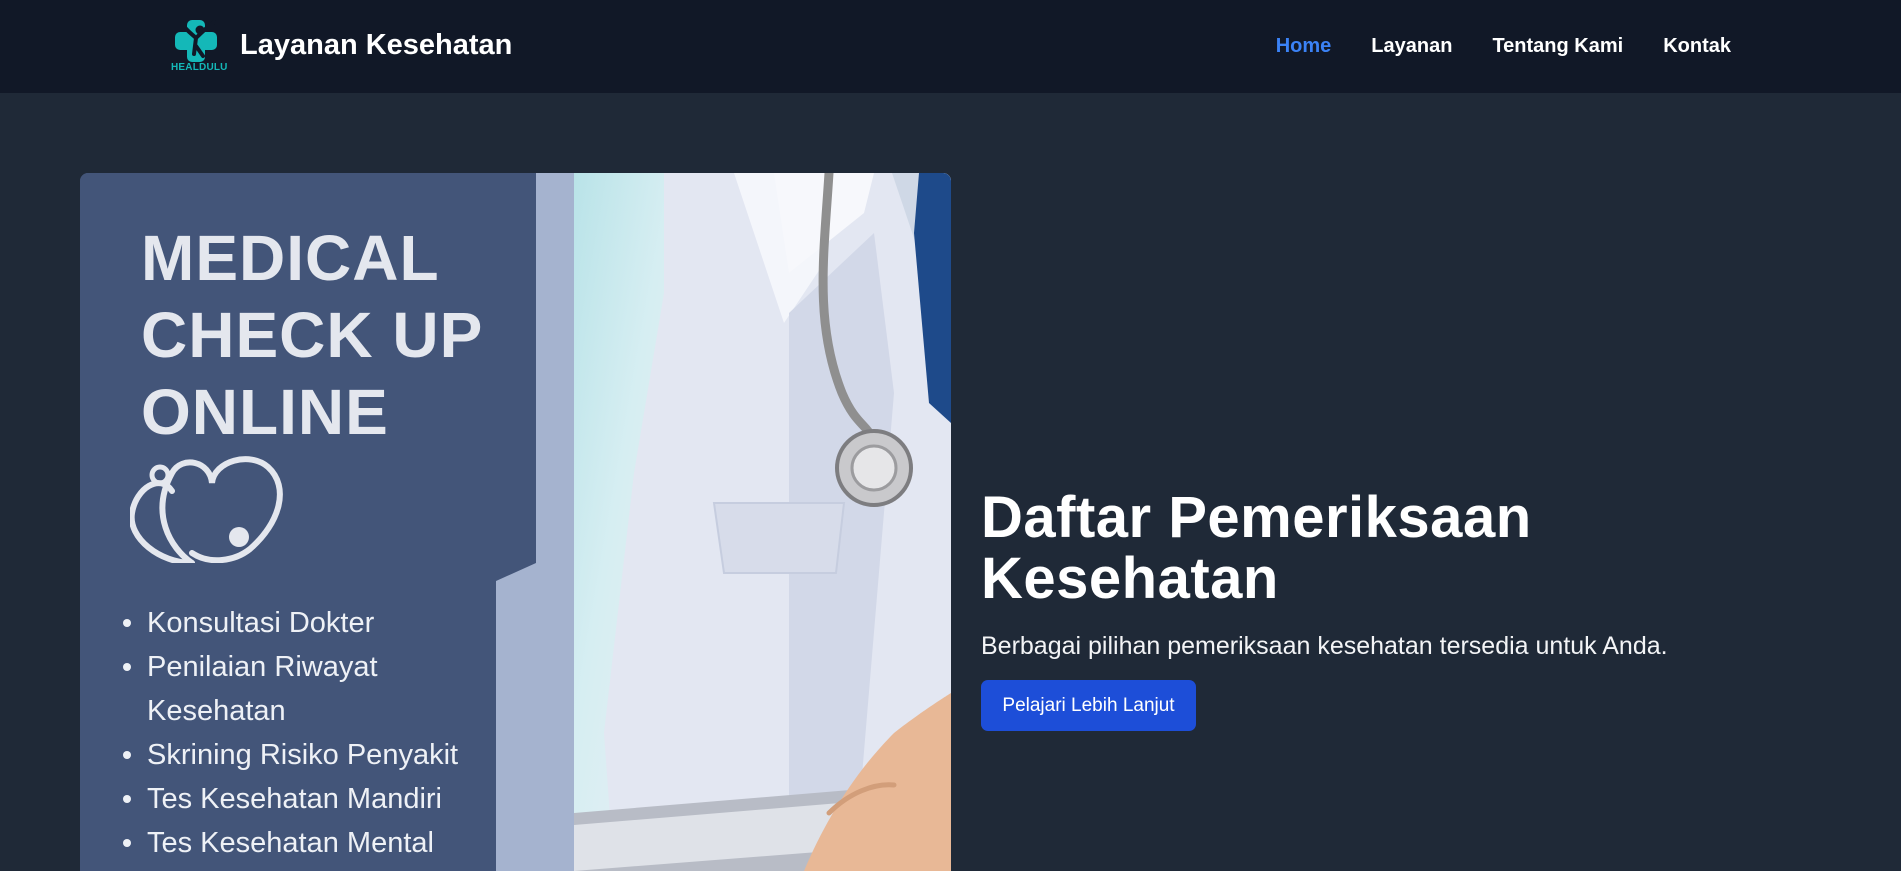 The height and width of the screenshot is (871, 1901). What do you see at coordinates (313, 623) in the screenshot?
I see `list-item: Konsultasi Dokter` at bounding box center [313, 623].